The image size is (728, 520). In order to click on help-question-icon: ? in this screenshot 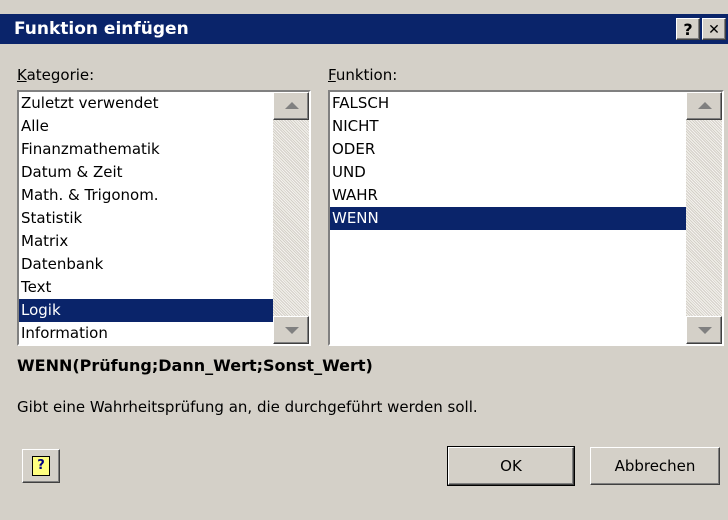, I will do `click(41, 466)`.